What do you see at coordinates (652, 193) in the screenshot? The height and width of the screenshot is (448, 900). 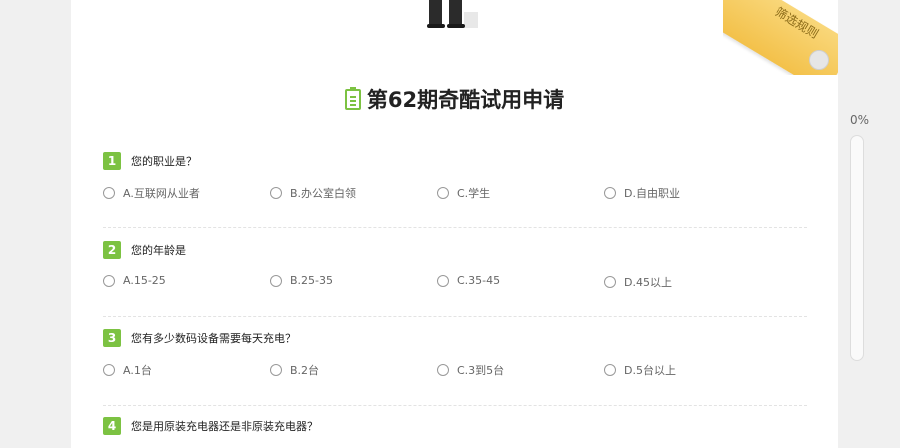 I see `option-label: D.自由职业` at bounding box center [652, 193].